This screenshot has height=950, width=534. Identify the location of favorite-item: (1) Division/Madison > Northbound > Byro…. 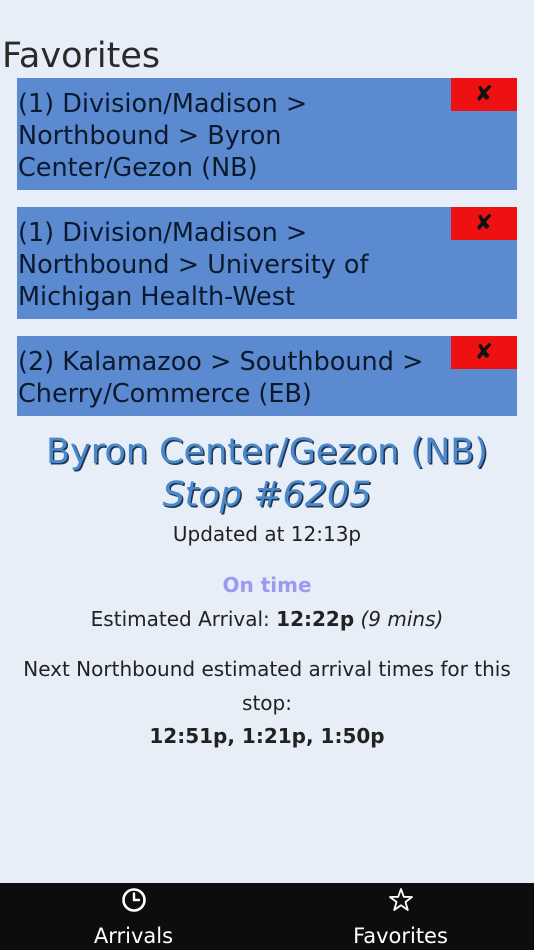
(267, 134).